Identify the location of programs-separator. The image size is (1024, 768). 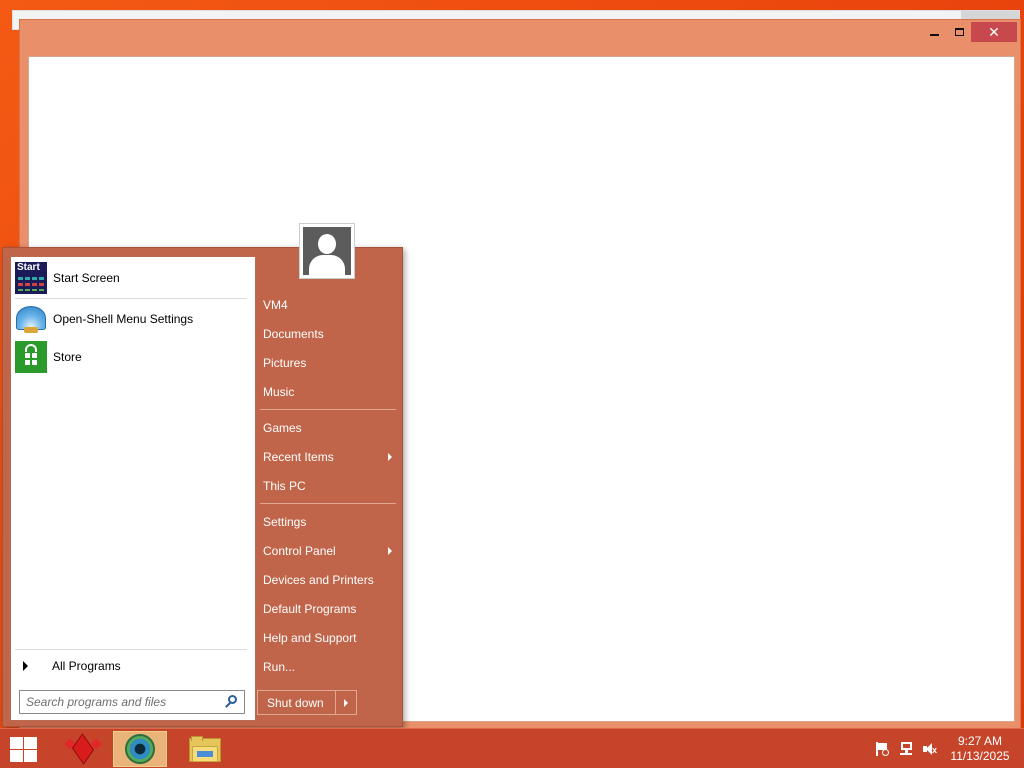
(131, 298).